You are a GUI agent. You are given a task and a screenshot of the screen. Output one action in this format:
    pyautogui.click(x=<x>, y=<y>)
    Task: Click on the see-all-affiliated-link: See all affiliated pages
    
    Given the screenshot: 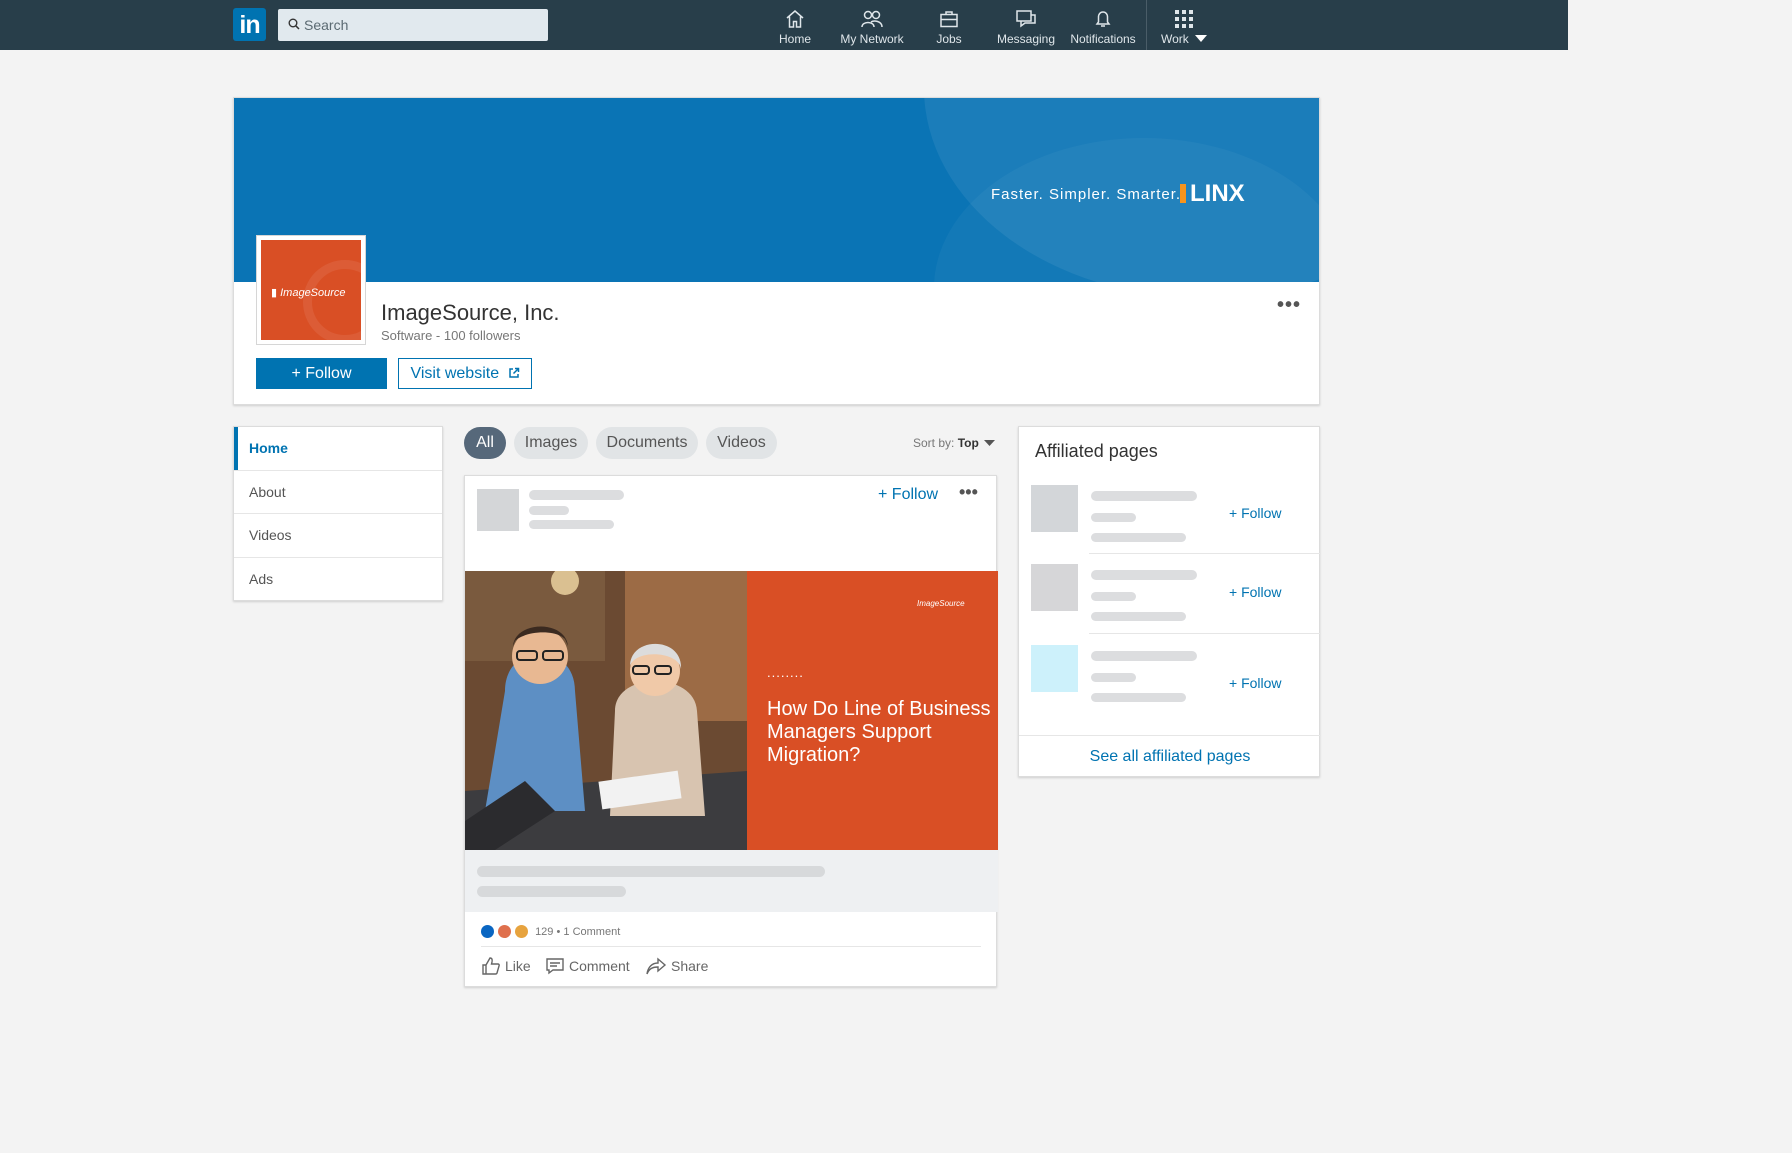 What is the action you would take?
    pyautogui.click(x=1170, y=756)
    